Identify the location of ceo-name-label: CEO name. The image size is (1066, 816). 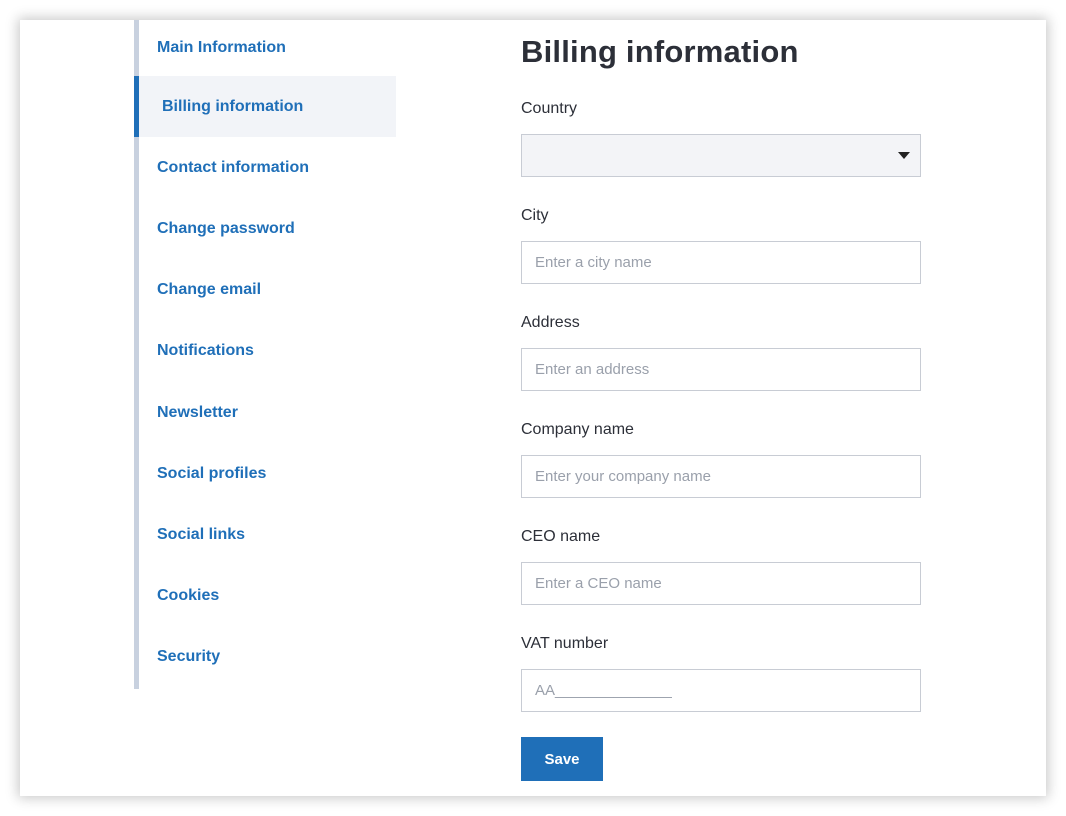
(561, 536).